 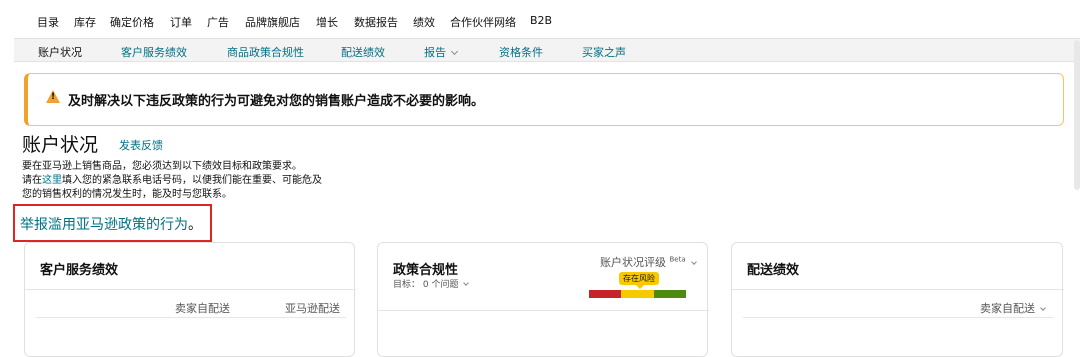 What do you see at coordinates (53, 96) in the screenshot?
I see `warning-icon: !` at bounding box center [53, 96].